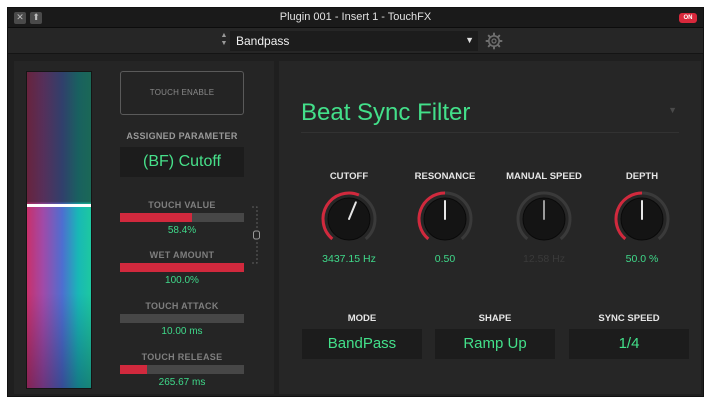 Image resolution: width=710 pixels, height=402 pixels. I want to click on touch-release-fill, so click(134, 369).